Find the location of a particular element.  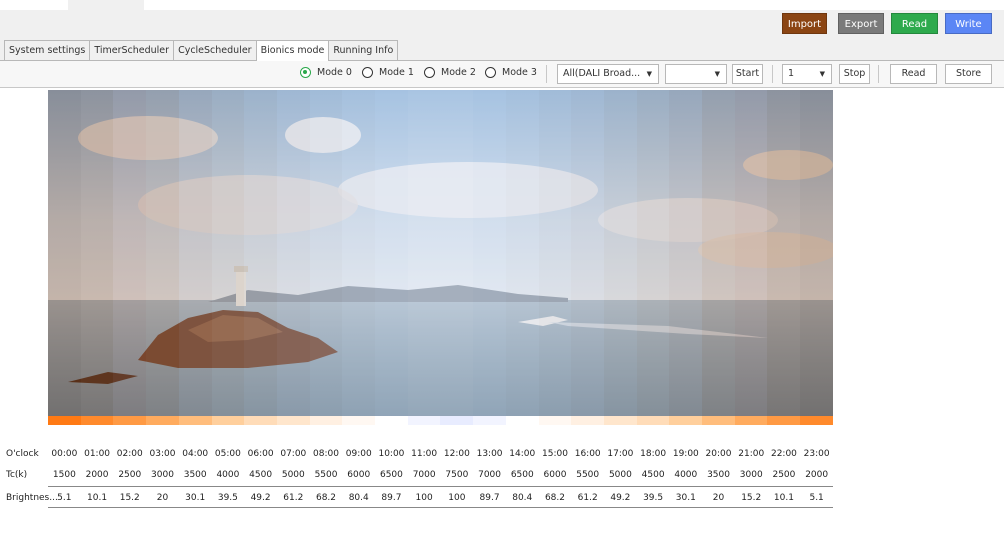

import-button: Import is located at coordinates (804, 23).